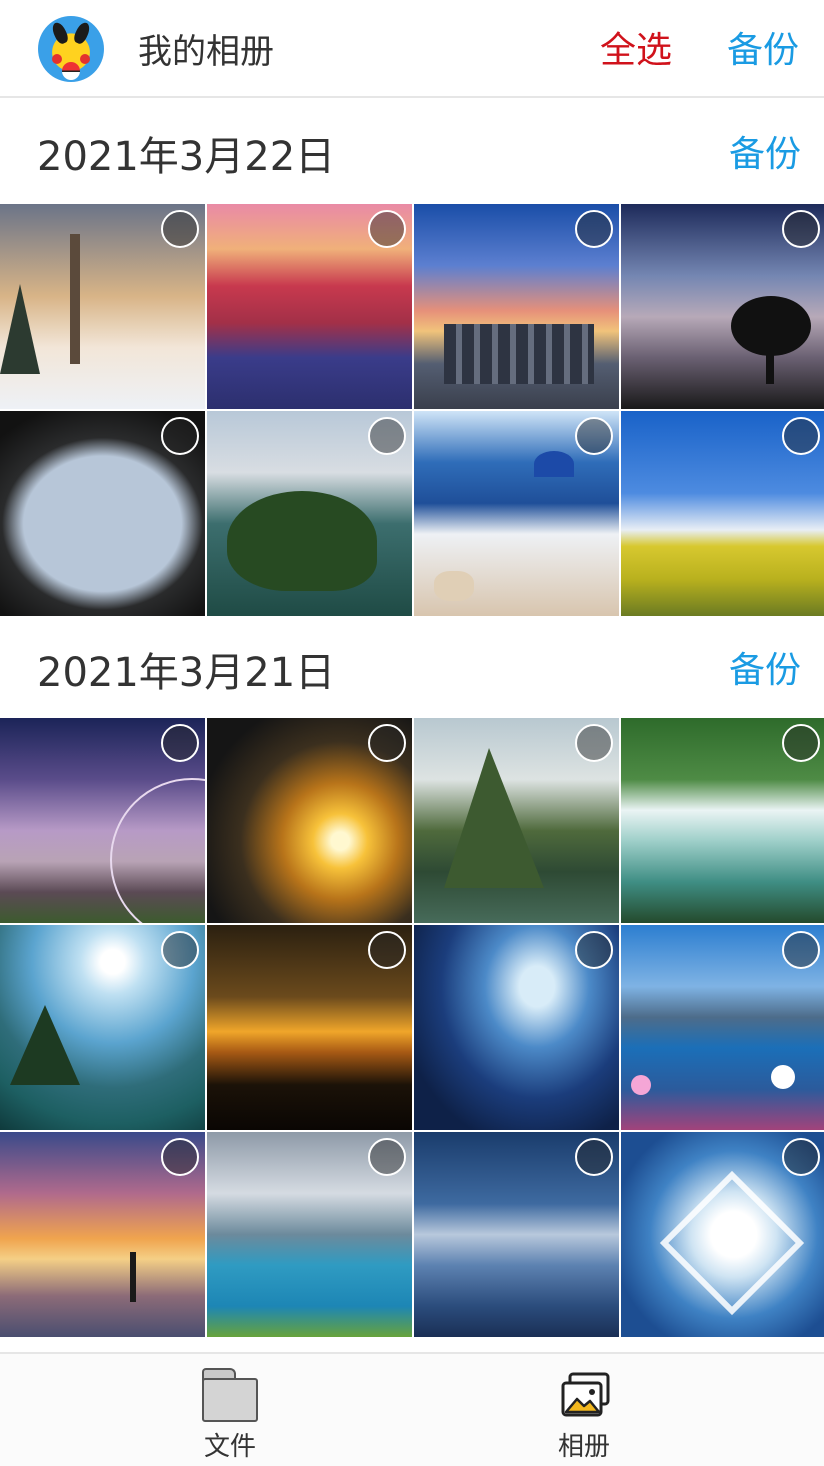  Describe the element at coordinates (583, 1447) in the screenshot. I see `tab-album-label: 相册` at that location.